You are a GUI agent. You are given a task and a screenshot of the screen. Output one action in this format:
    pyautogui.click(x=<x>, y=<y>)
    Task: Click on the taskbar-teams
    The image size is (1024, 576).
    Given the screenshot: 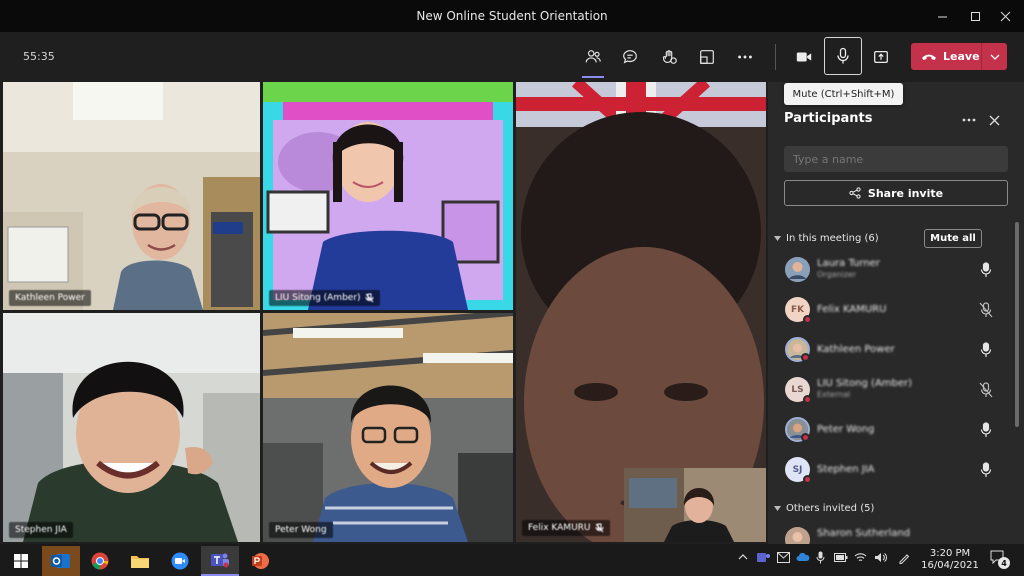 What is the action you would take?
    pyautogui.click(x=220, y=561)
    